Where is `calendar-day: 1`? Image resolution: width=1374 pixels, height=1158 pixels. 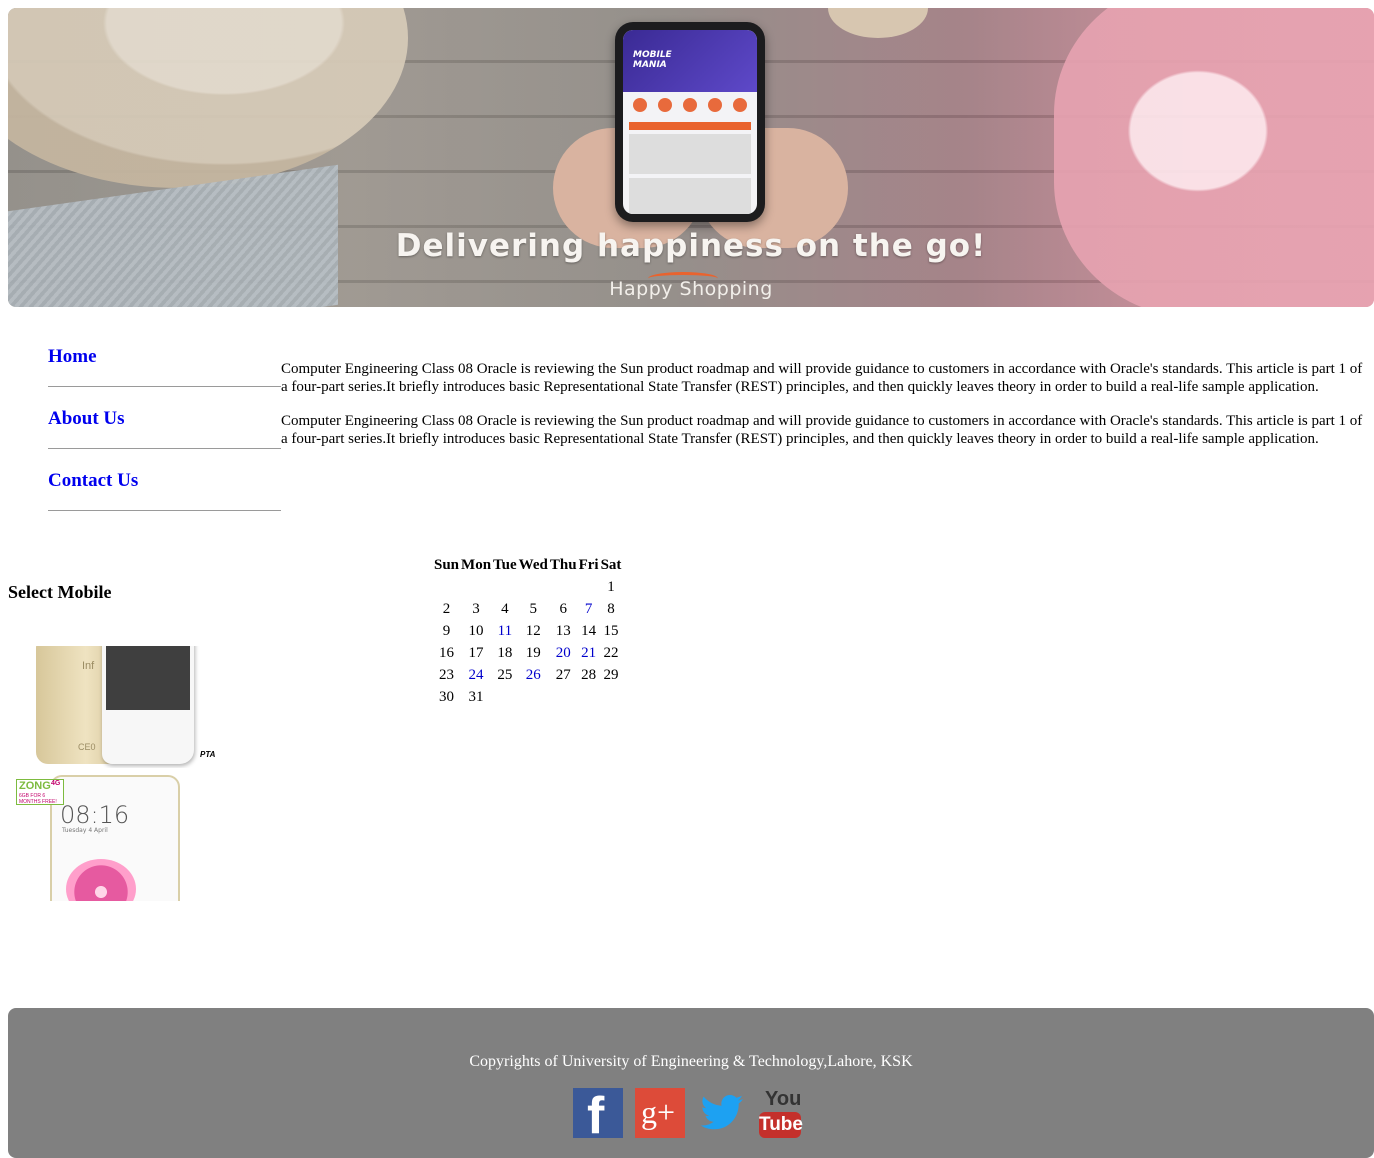
calendar-day: 1 is located at coordinates (611, 586).